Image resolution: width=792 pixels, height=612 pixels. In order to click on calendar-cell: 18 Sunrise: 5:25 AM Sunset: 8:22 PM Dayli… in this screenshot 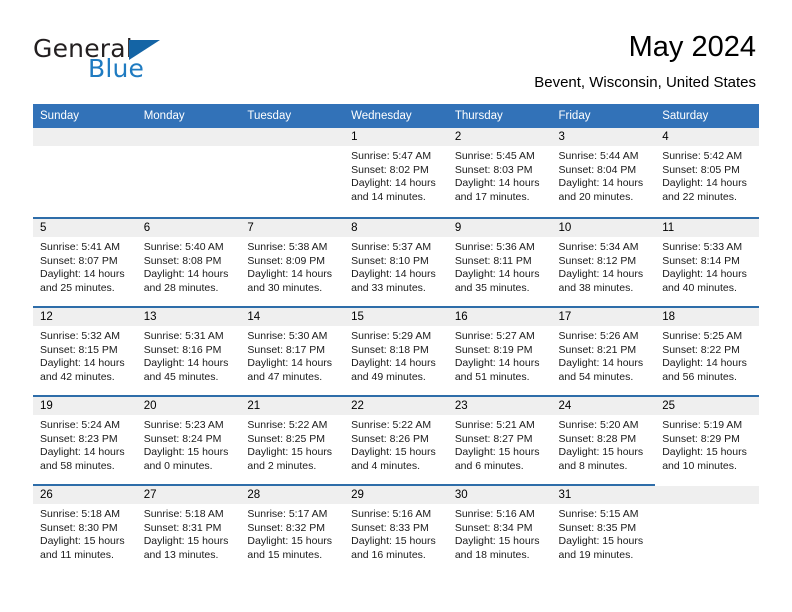, I will do `click(707, 350)`.